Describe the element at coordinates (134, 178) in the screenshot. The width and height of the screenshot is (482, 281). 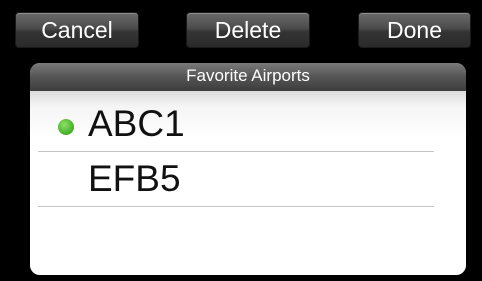
I see `airport-code: EFB5` at that location.